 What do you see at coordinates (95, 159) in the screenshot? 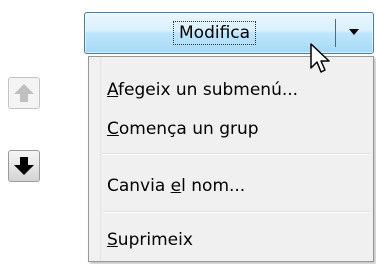
I see `menu-gutter` at bounding box center [95, 159].